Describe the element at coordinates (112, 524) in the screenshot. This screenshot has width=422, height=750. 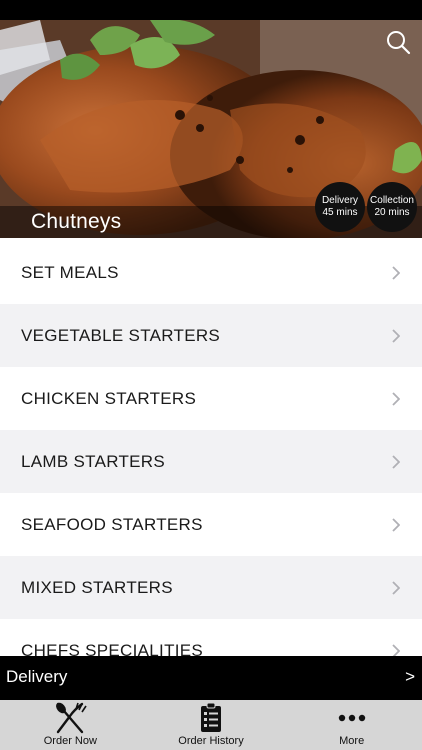
I see `menu-category-label: SEAFOOD STARTERS` at that location.